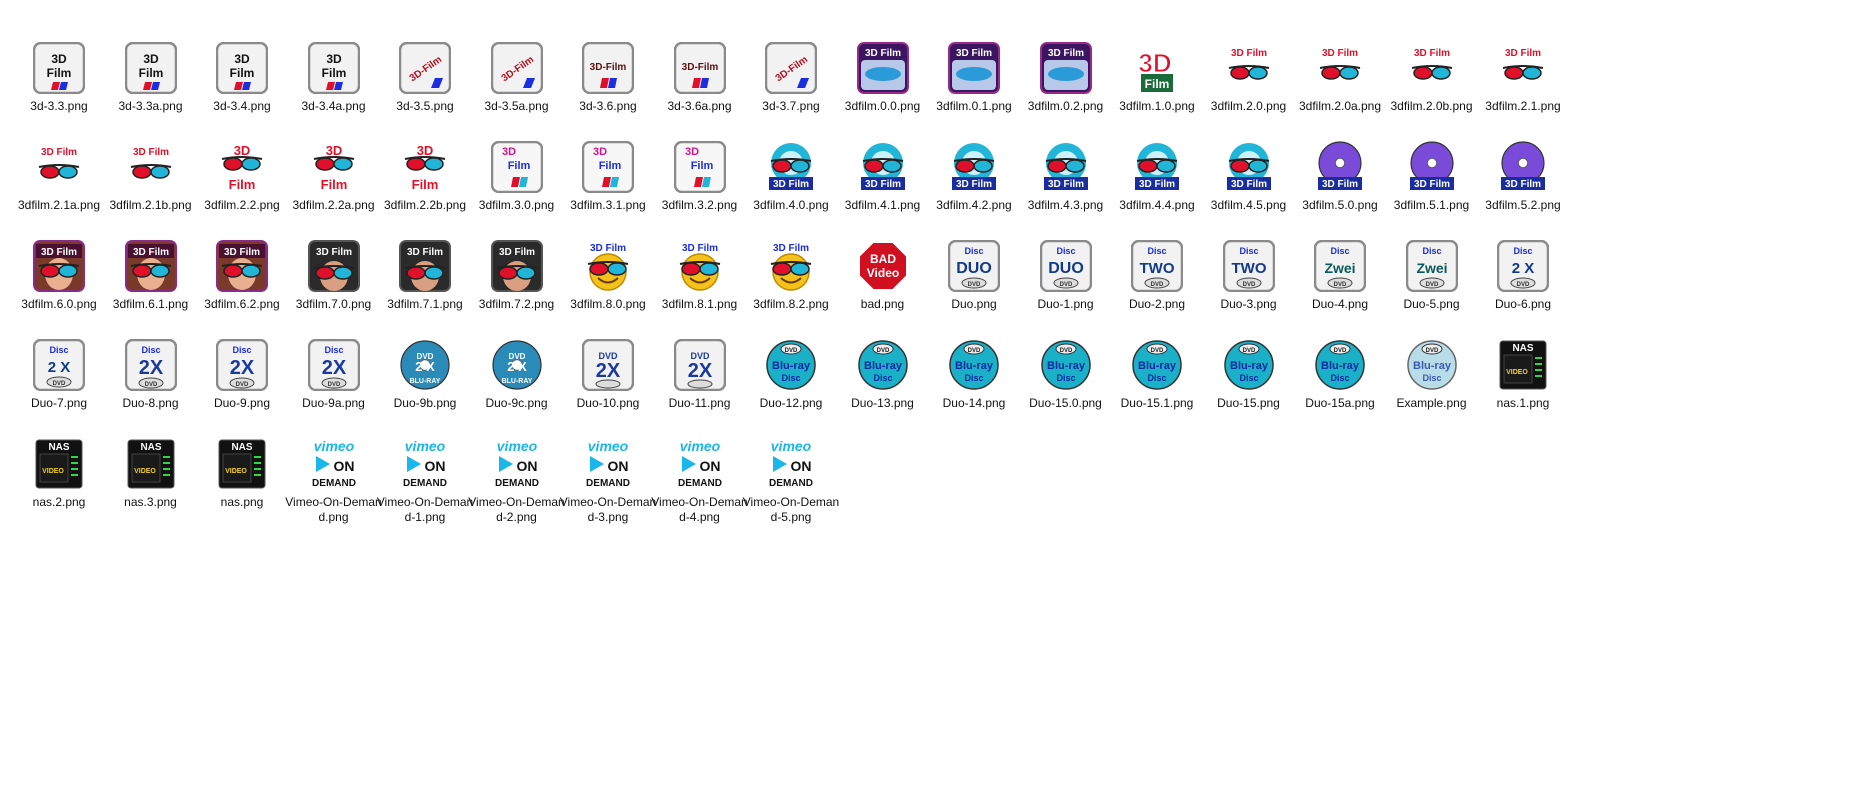  What do you see at coordinates (608, 177) in the screenshot?
I see `file-item: 3D Film 3dfilm.3.1.png` at bounding box center [608, 177].